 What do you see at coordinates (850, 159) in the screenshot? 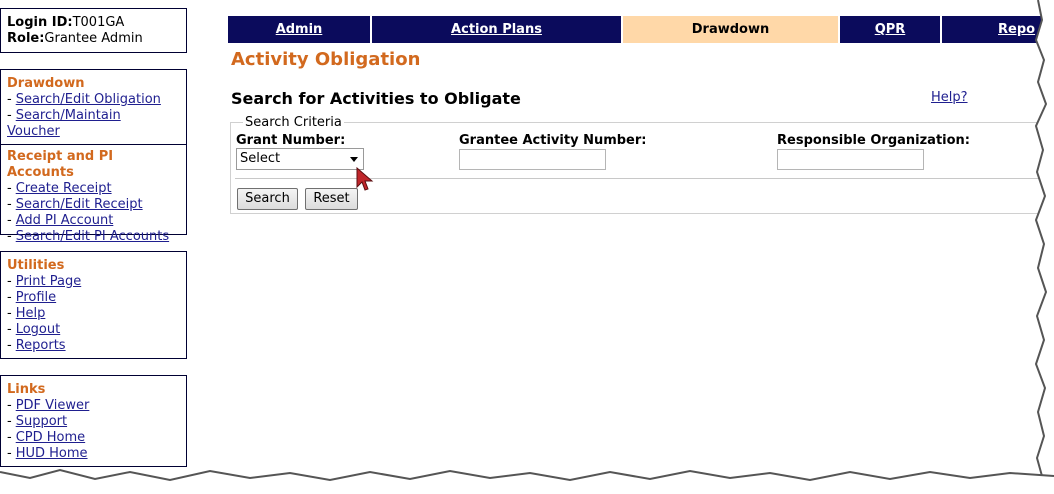
I see `responsible-organization-input` at bounding box center [850, 159].